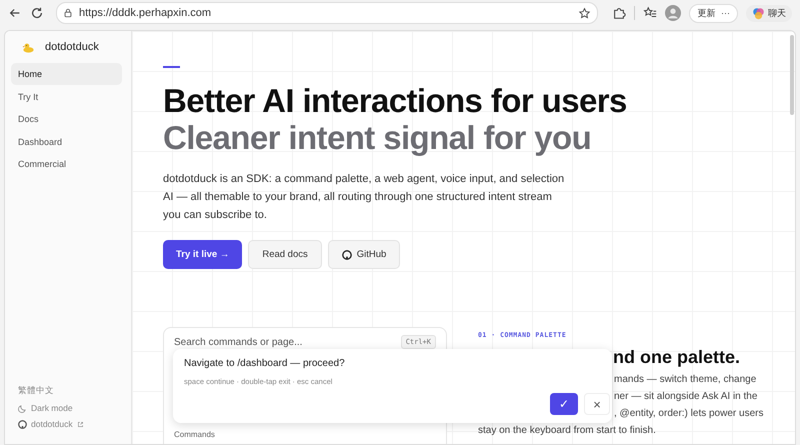 The image size is (800, 445). Describe the element at coordinates (567, 431) in the screenshot. I see `section-text-line: stay on the keyboard from start to finish.` at that location.